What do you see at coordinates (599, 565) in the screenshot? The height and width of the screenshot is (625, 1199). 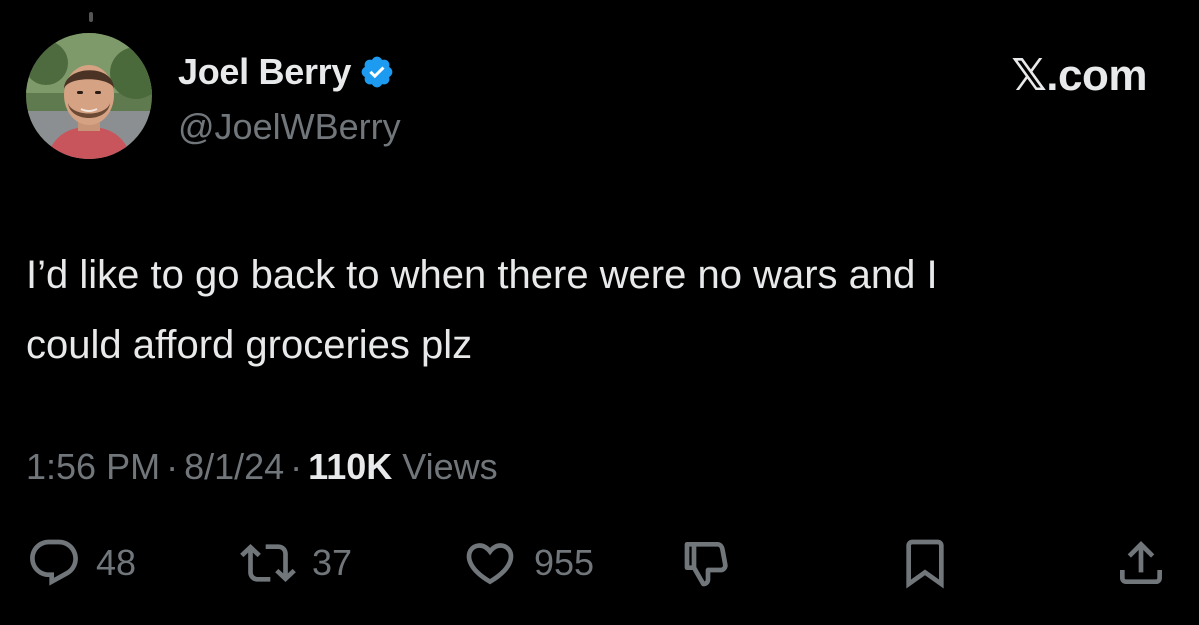 I see `tweet-action-bar: 48 37 955` at bounding box center [599, 565].